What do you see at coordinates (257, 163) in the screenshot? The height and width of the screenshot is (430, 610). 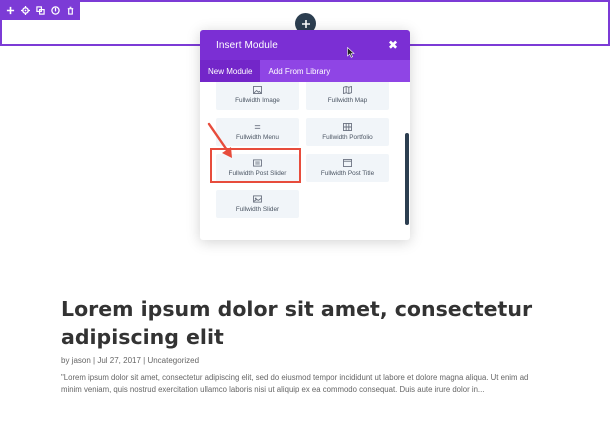 I see `post-slider-icon` at bounding box center [257, 163].